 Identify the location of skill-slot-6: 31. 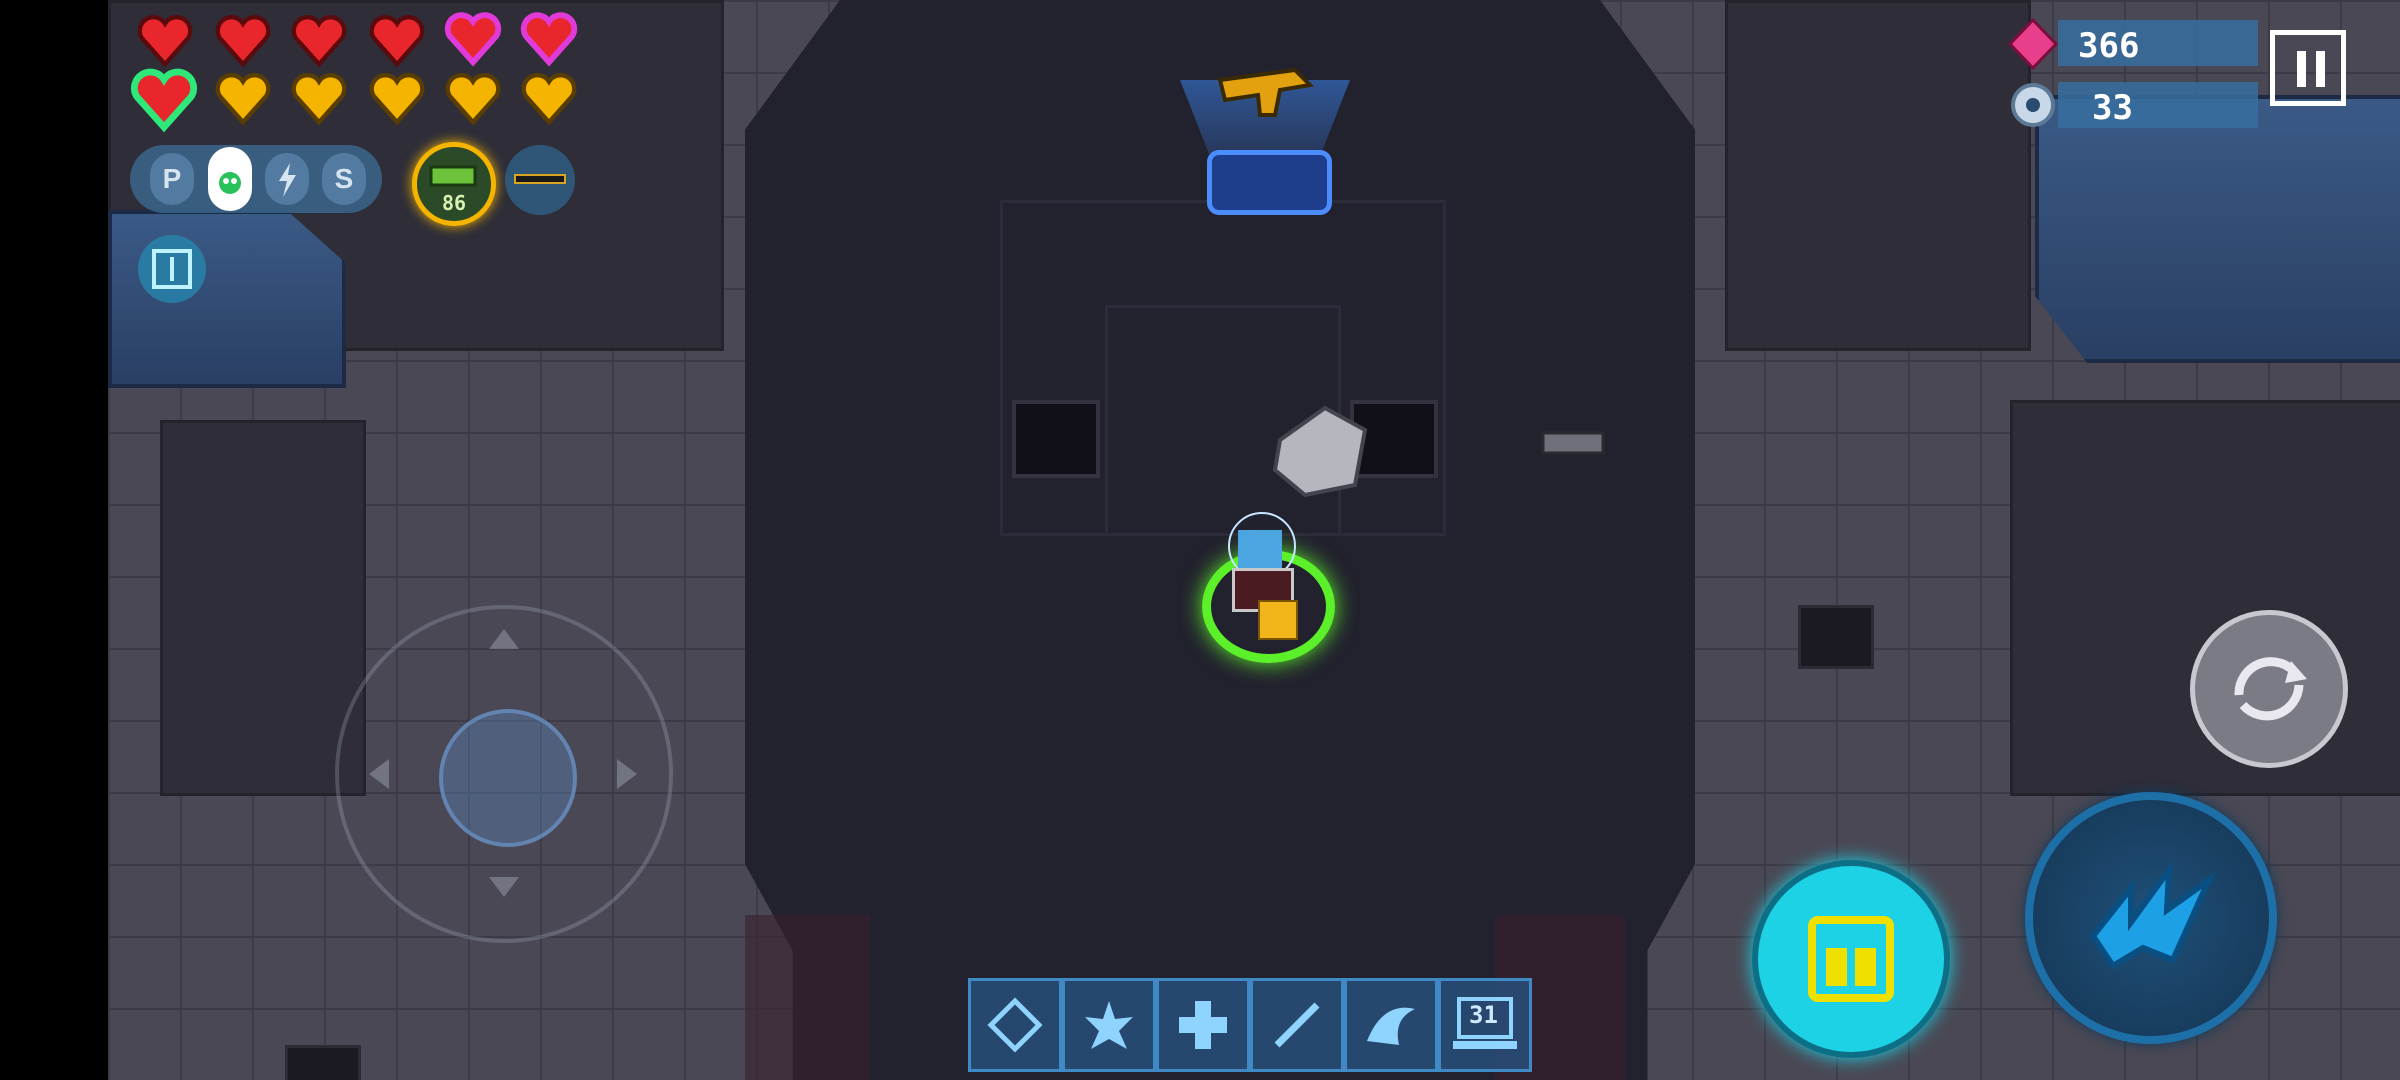
(1485, 1025).